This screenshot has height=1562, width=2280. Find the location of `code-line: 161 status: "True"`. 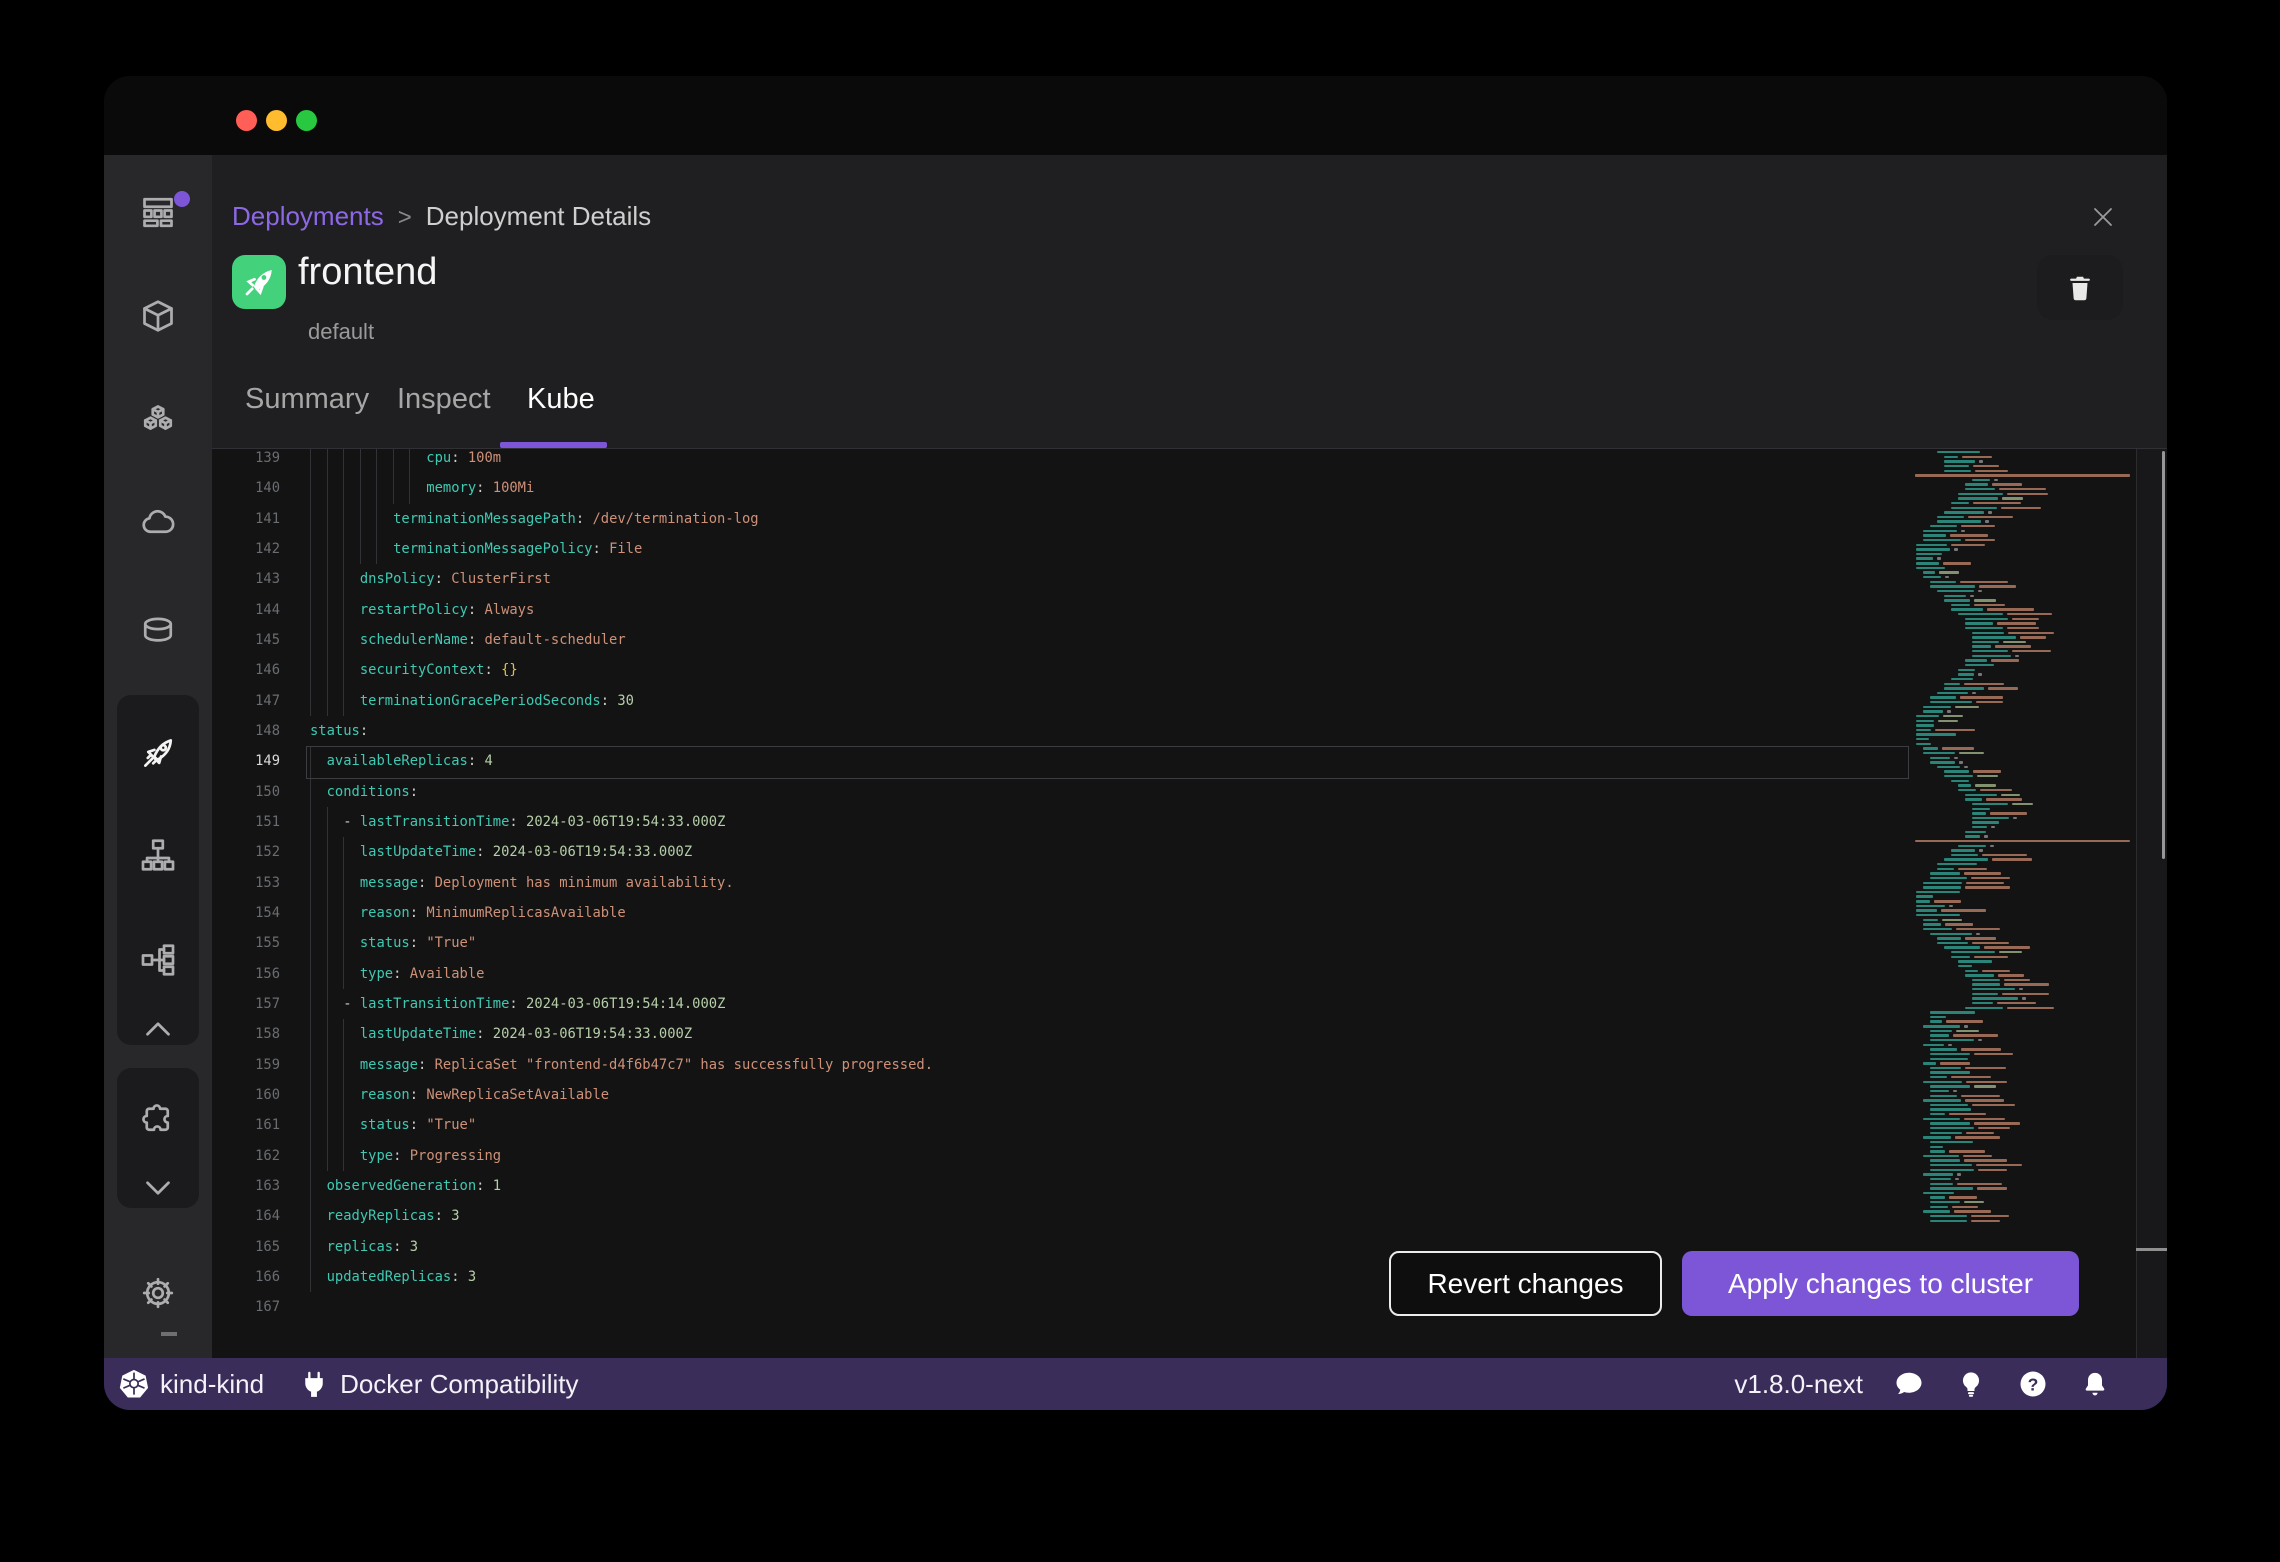

code-line: 161 status: "True" is located at coordinates (1189, 1125).